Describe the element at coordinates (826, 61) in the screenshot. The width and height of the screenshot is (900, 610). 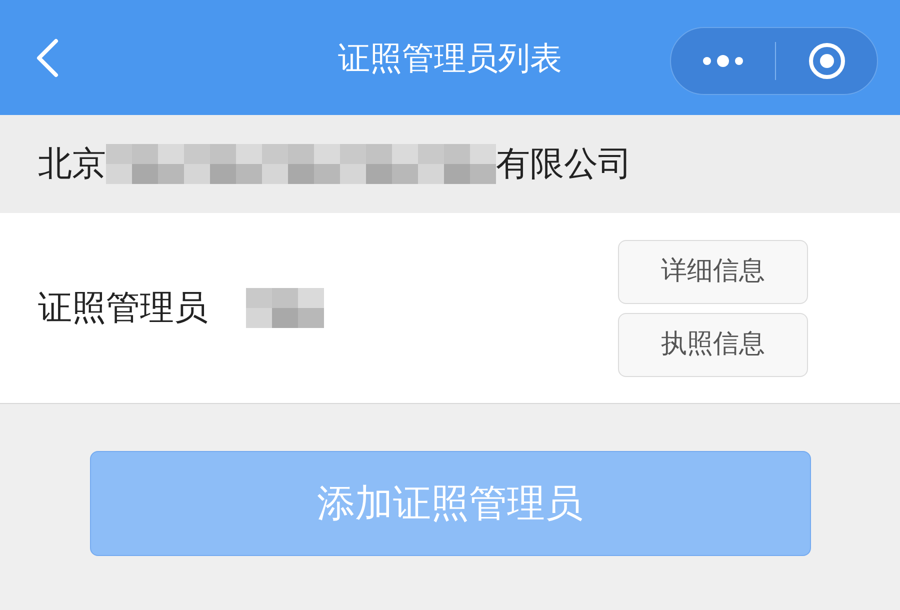
I see `target-icon` at that location.